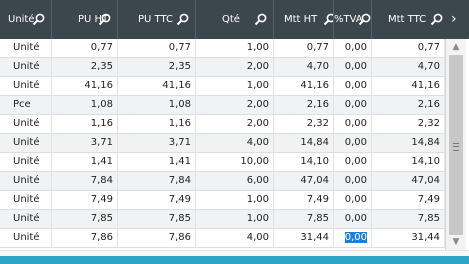 The height and width of the screenshot is (264, 469). What do you see at coordinates (304, 67) in the screenshot?
I see `cell-mtt-ht: 4,70` at bounding box center [304, 67].